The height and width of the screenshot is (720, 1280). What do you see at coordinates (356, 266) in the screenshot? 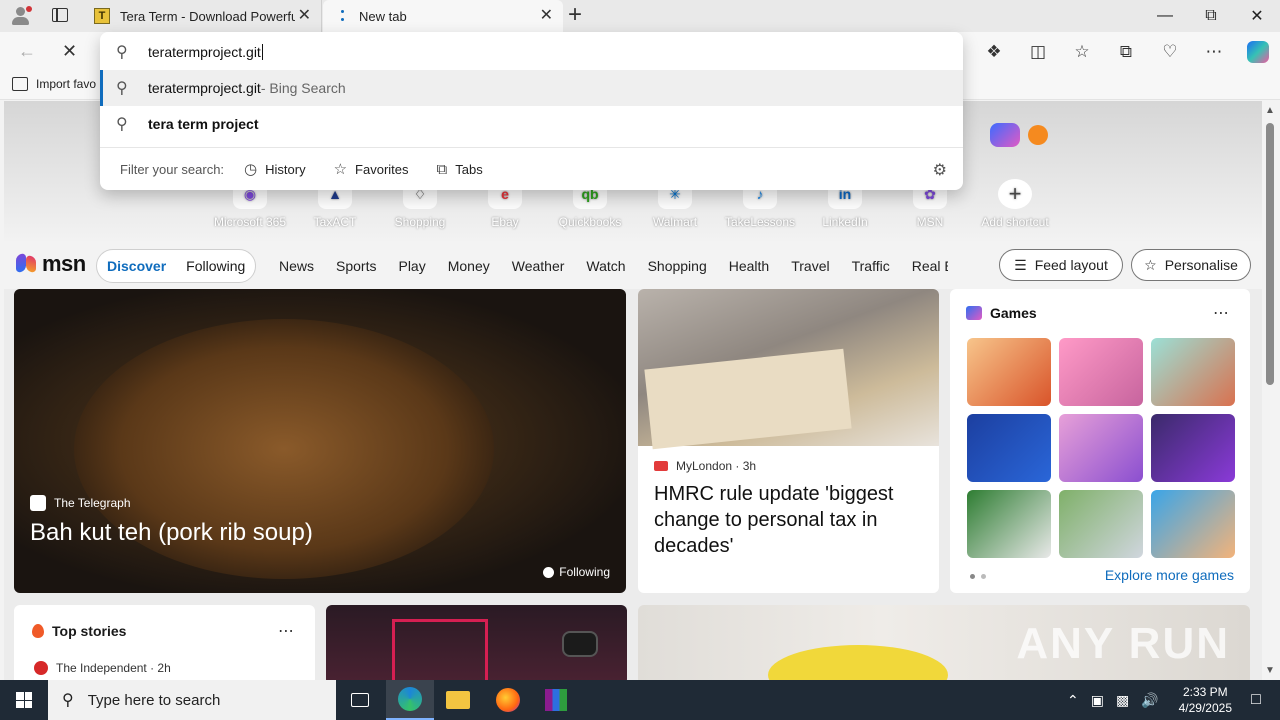
I see `nav-sports: Sports` at bounding box center [356, 266].